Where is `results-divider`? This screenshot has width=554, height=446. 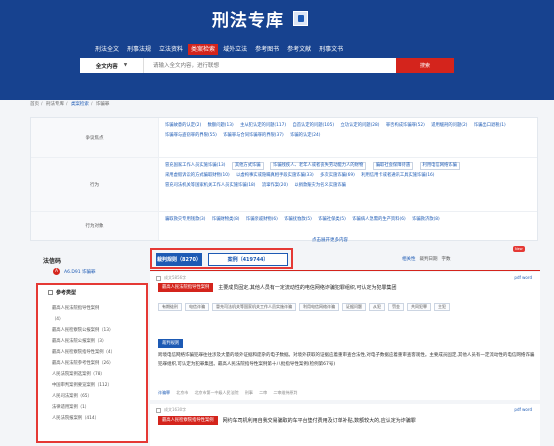 results-divider is located at coordinates (345, 270).